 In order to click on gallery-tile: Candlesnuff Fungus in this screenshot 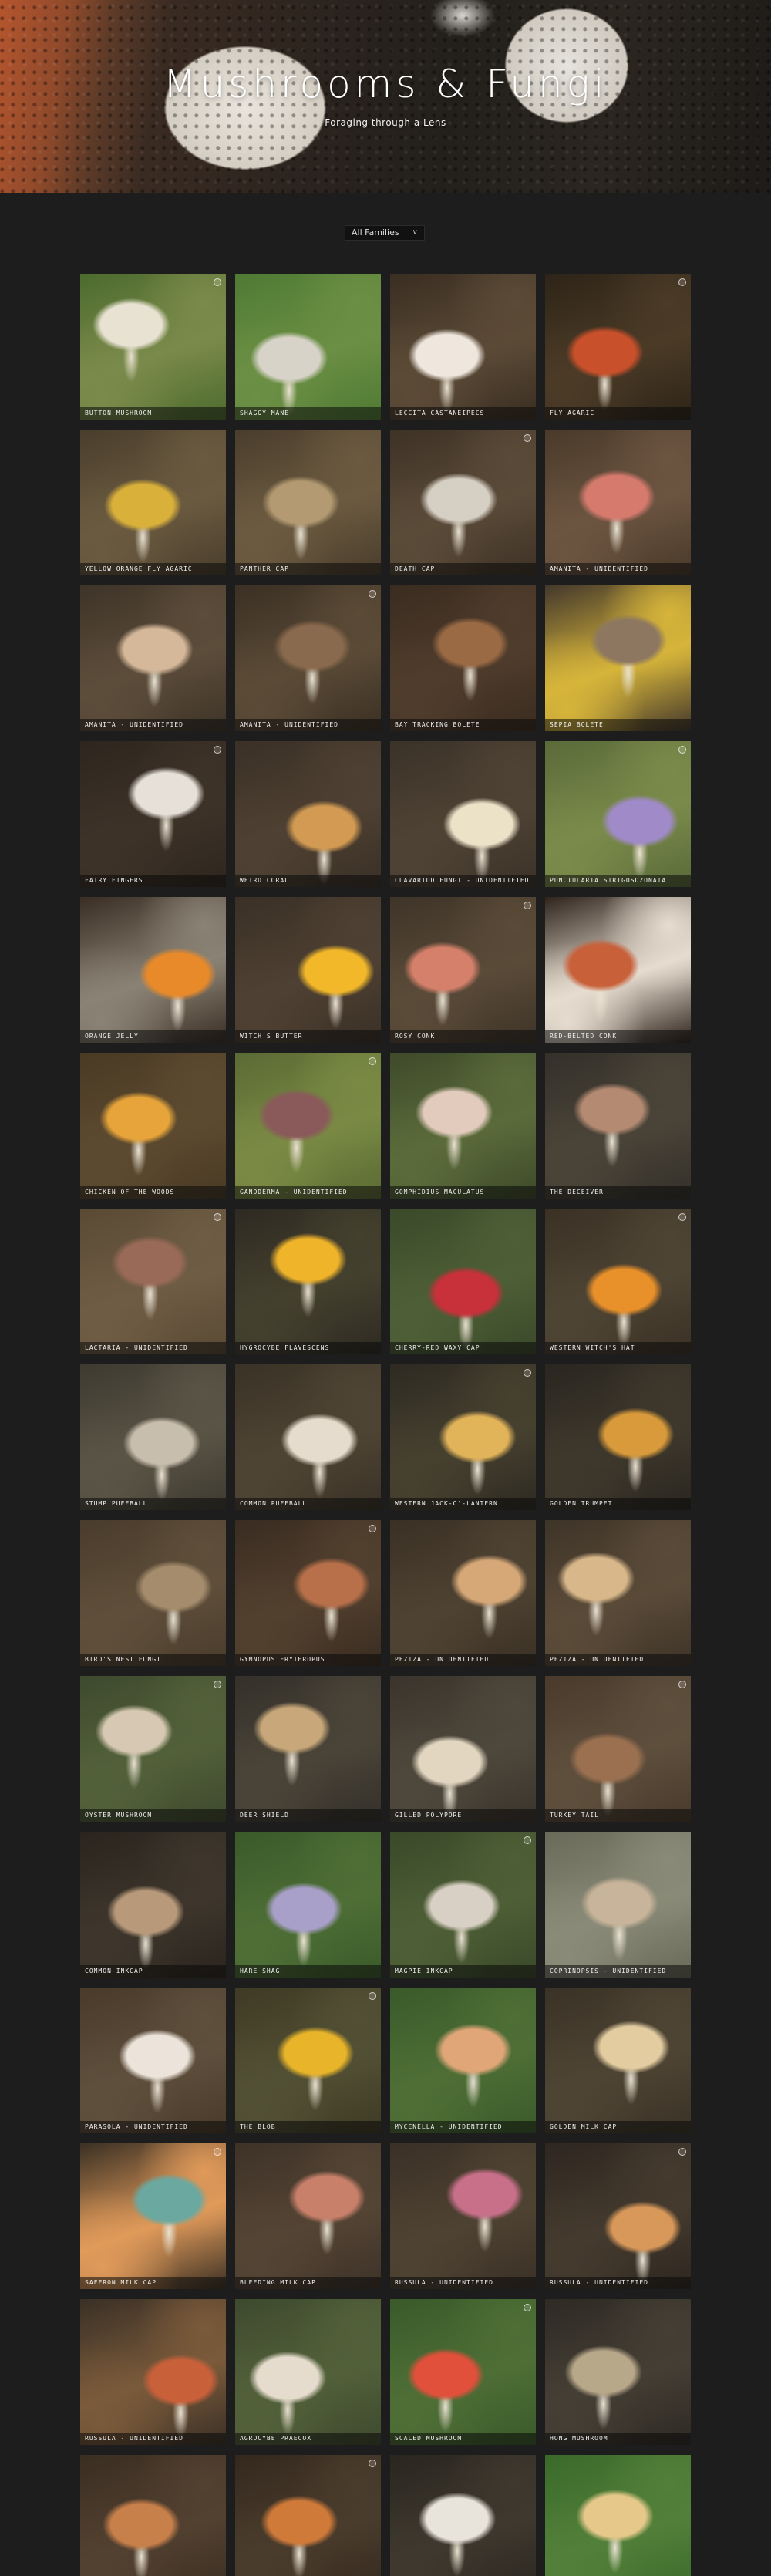, I will do `click(463, 2515)`.